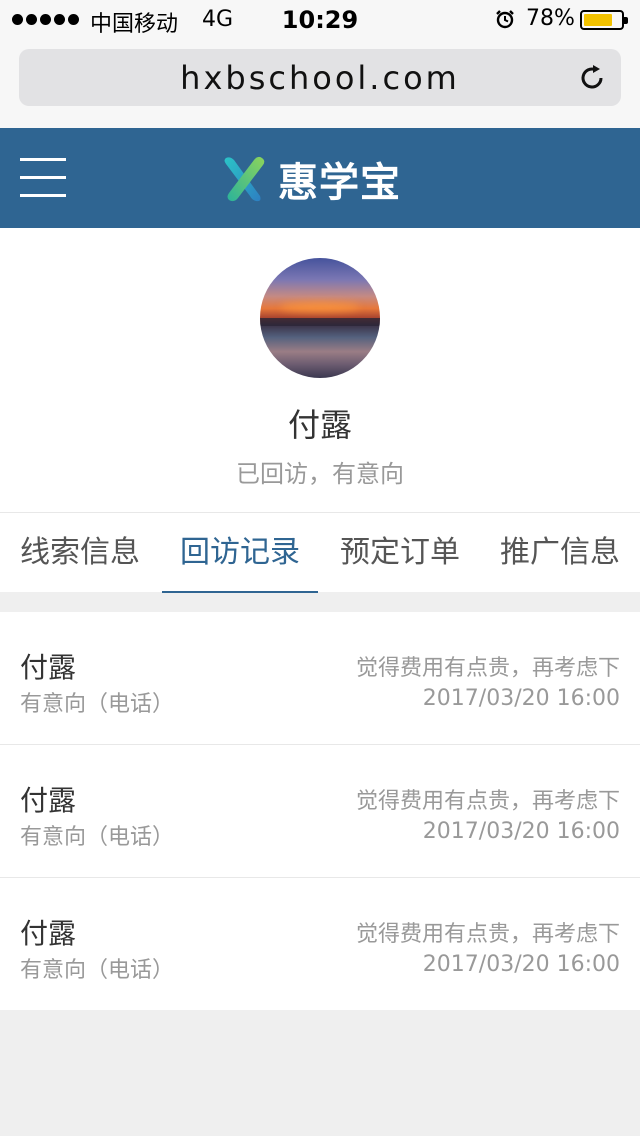  I want to click on logo-x-icon, so click(244, 179).